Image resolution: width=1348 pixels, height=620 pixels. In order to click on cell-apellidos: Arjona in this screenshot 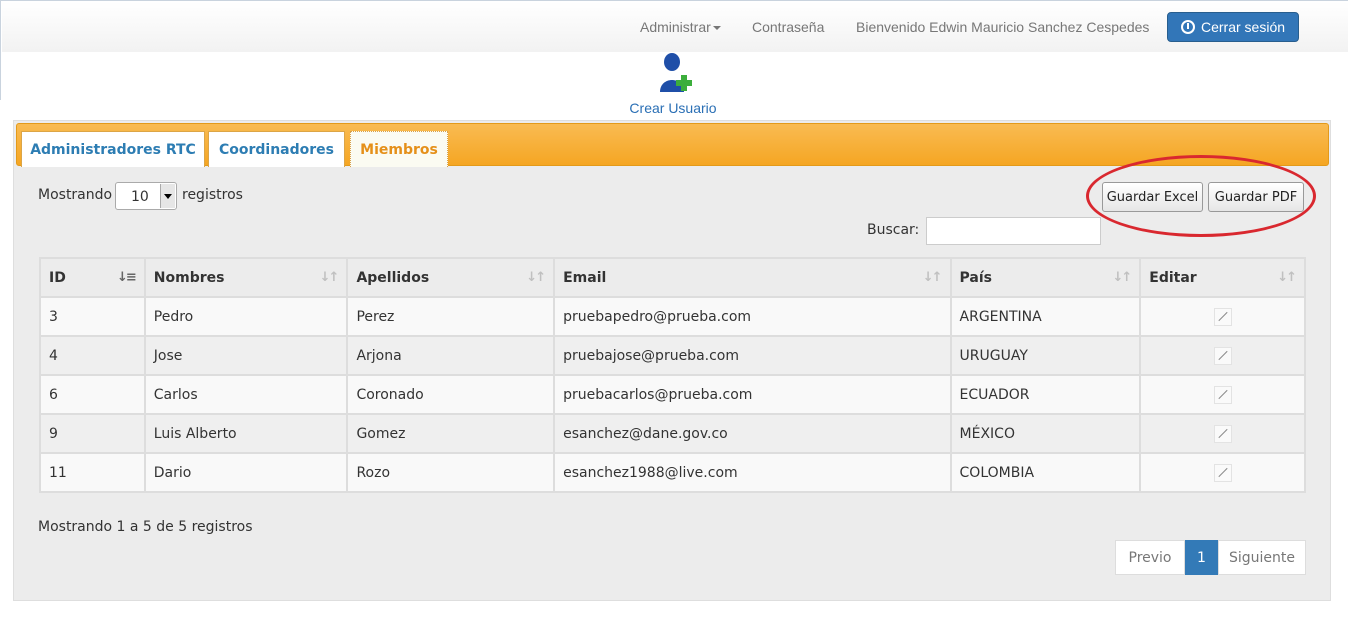, I will do `click(451, 355)`.